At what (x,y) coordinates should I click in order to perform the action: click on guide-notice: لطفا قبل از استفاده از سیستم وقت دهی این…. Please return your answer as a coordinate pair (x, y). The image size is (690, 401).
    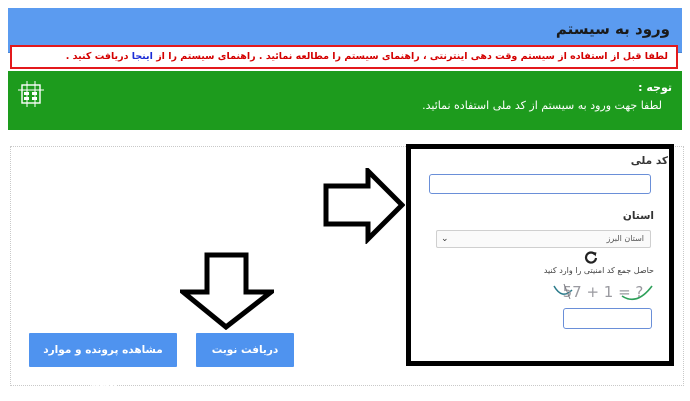
    Looking at the image, I should click on (344, 57).